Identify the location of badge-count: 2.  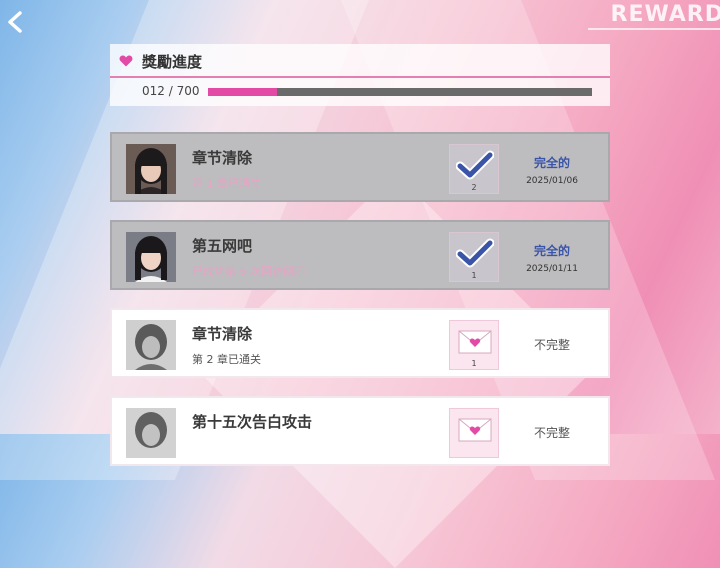
(474, 187).